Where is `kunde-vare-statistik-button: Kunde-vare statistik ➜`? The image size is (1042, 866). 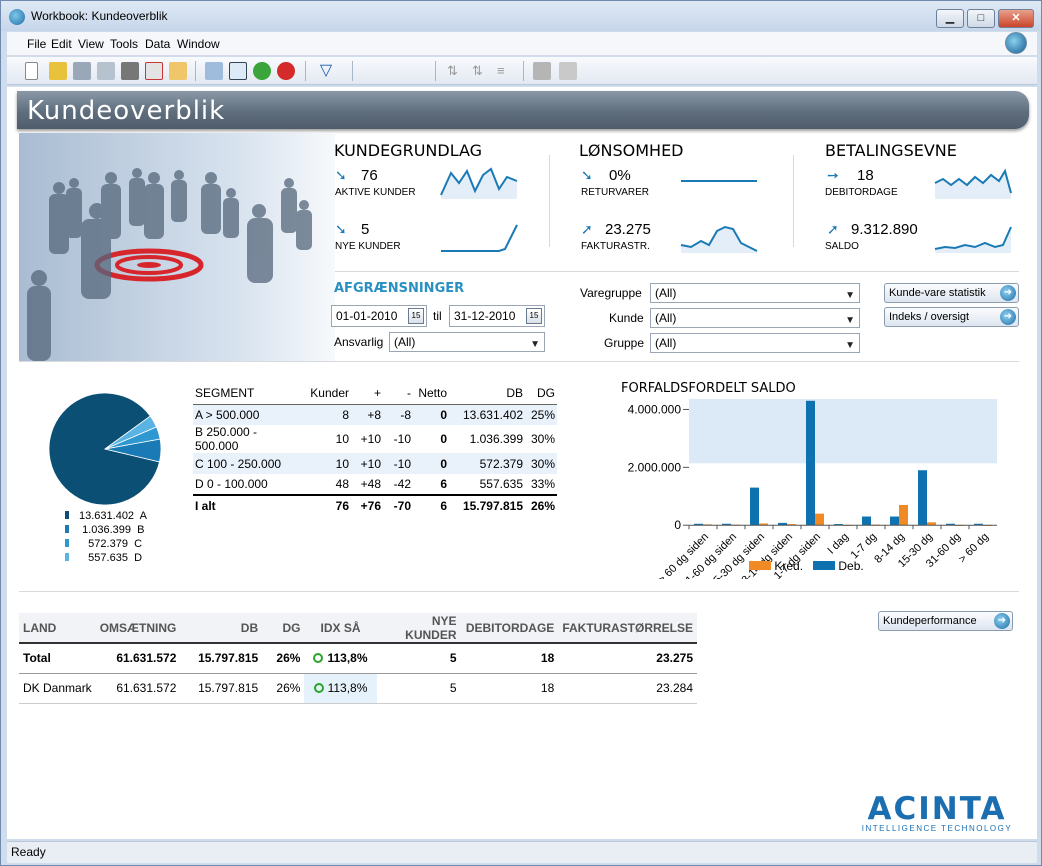
kunde-vare-statistik-button: Kunde-vare statistik ➜ is located at coordinates (951, 293).